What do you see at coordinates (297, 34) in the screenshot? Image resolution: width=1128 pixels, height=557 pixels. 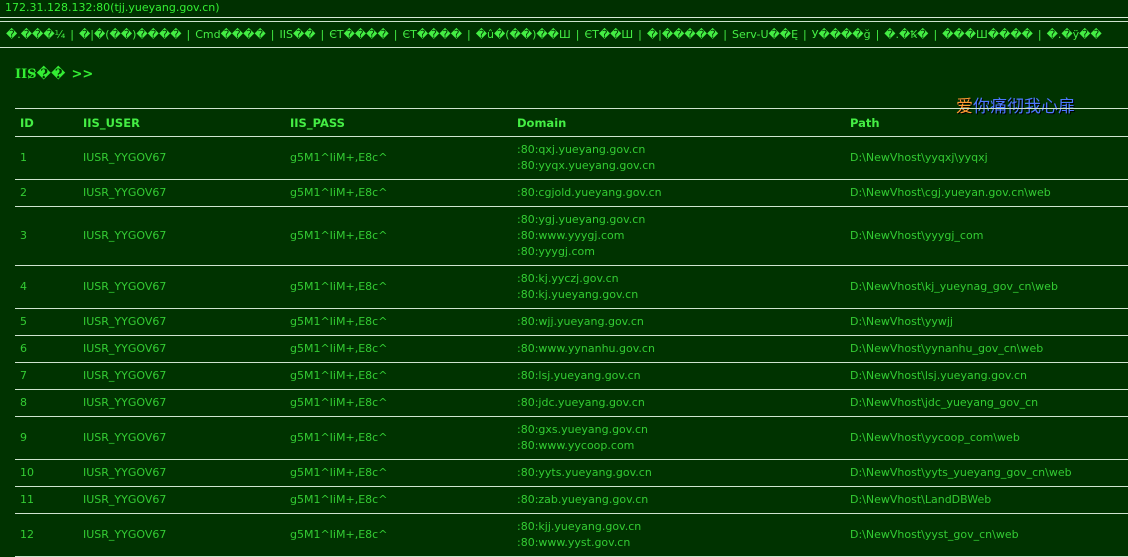 I see `menu-item-4: IIS��` at bounding box center [297, 34].